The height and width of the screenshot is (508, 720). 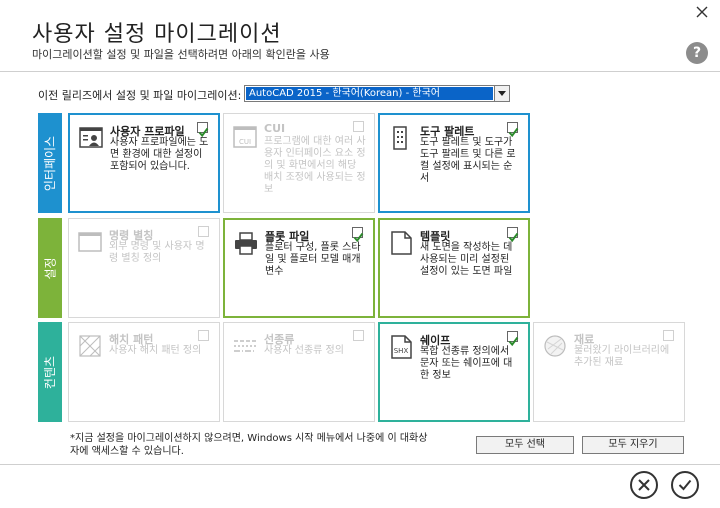 What do you see at coordinates (203, 335) in the screenshot?
I see `checkbox-hatch` at bounding box center [203, 335].